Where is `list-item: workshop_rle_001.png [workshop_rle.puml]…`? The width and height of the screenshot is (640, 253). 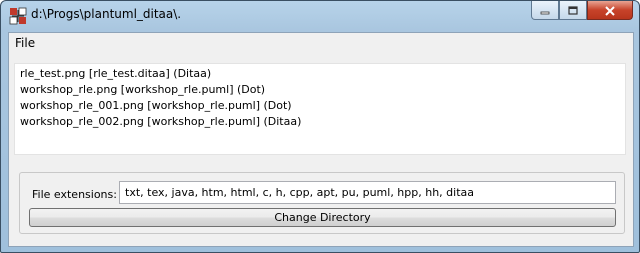
list-item: workshop_rle_001.png [workshop_rle.puml]… is located at coordinates (320, 106).